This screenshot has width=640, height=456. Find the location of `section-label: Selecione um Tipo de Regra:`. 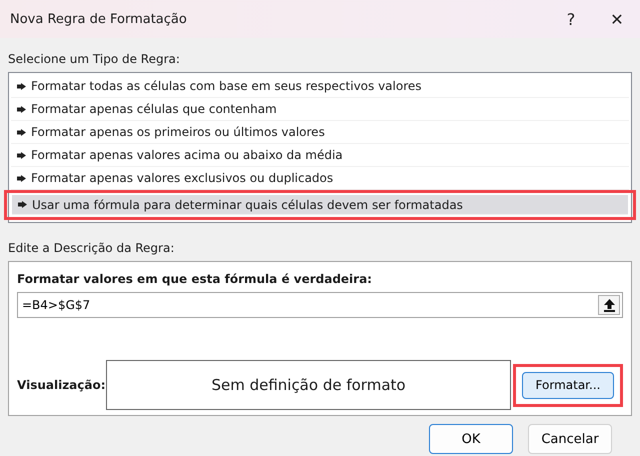

section-label: Selecione um Tipo de Regra: is located at coordinates (94, 59).